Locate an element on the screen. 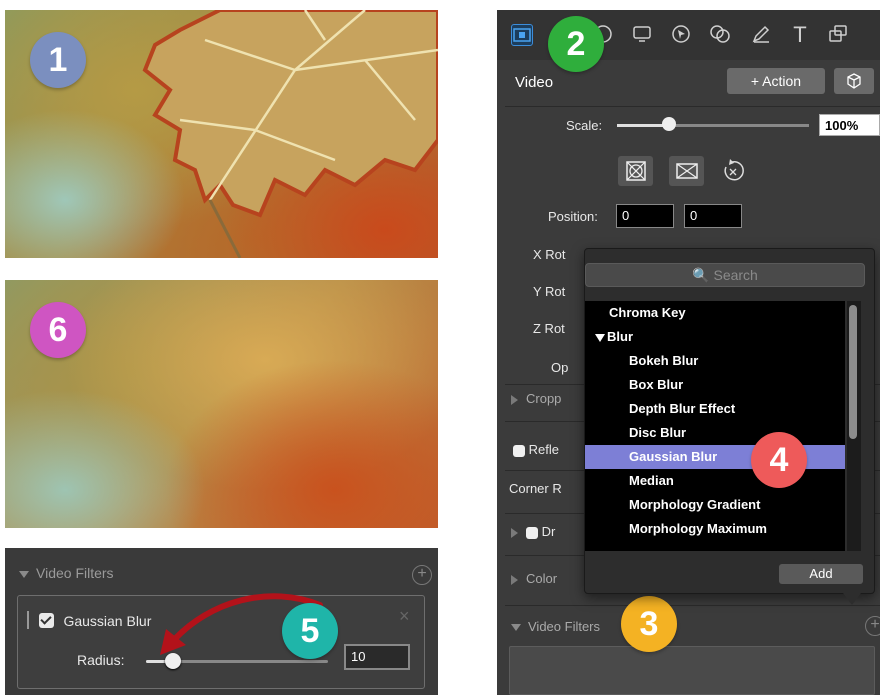 This screenshot has height=695, width=880. video-filters-label: Video Filters is located at coordinates (75, 573).